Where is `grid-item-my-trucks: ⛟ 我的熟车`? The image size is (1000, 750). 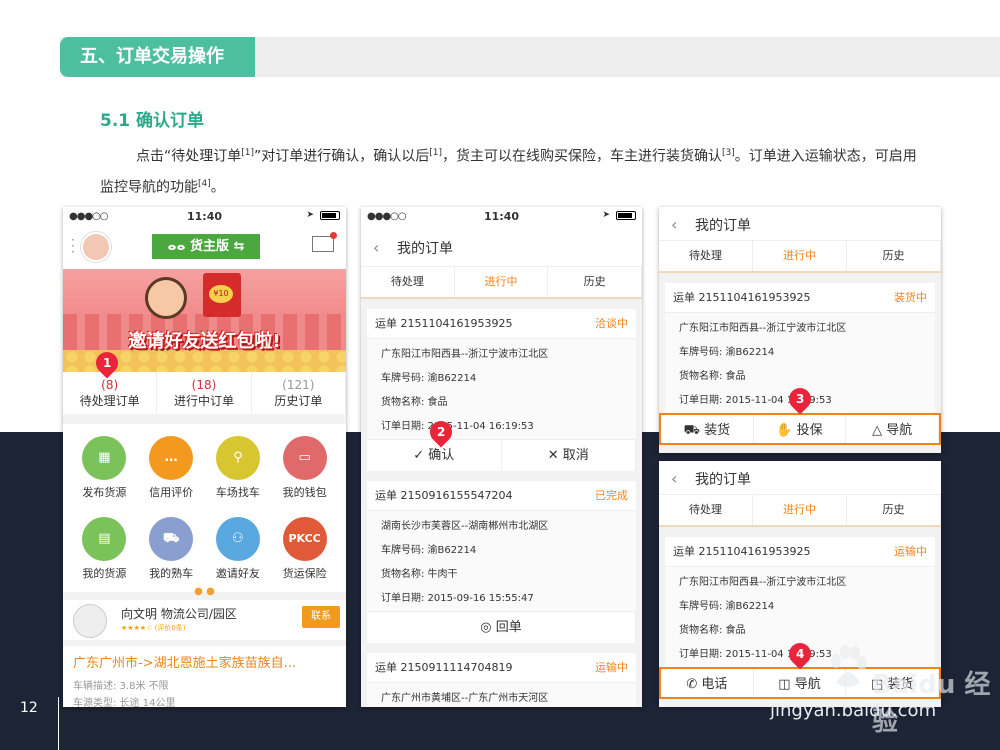 grid-item-my-trucks: ⛟ 我的熟车 is located at coordinates (171, 545).